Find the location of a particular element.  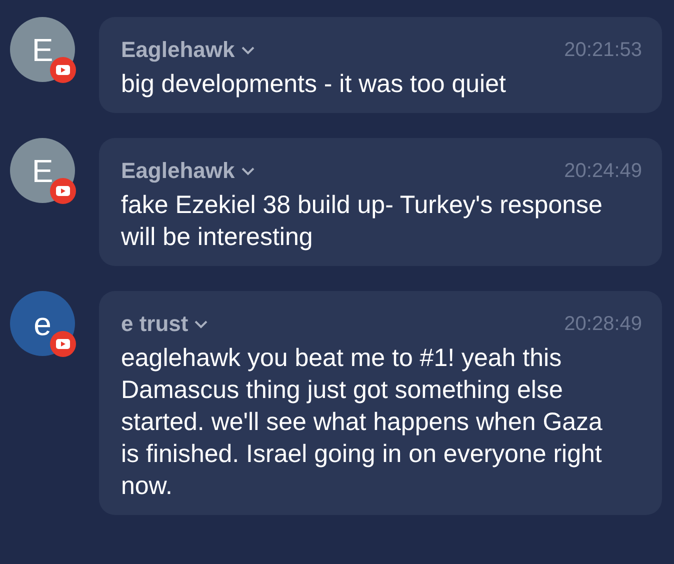

message-text: big developments - it was too quiet is located at coordinates (314, 84).